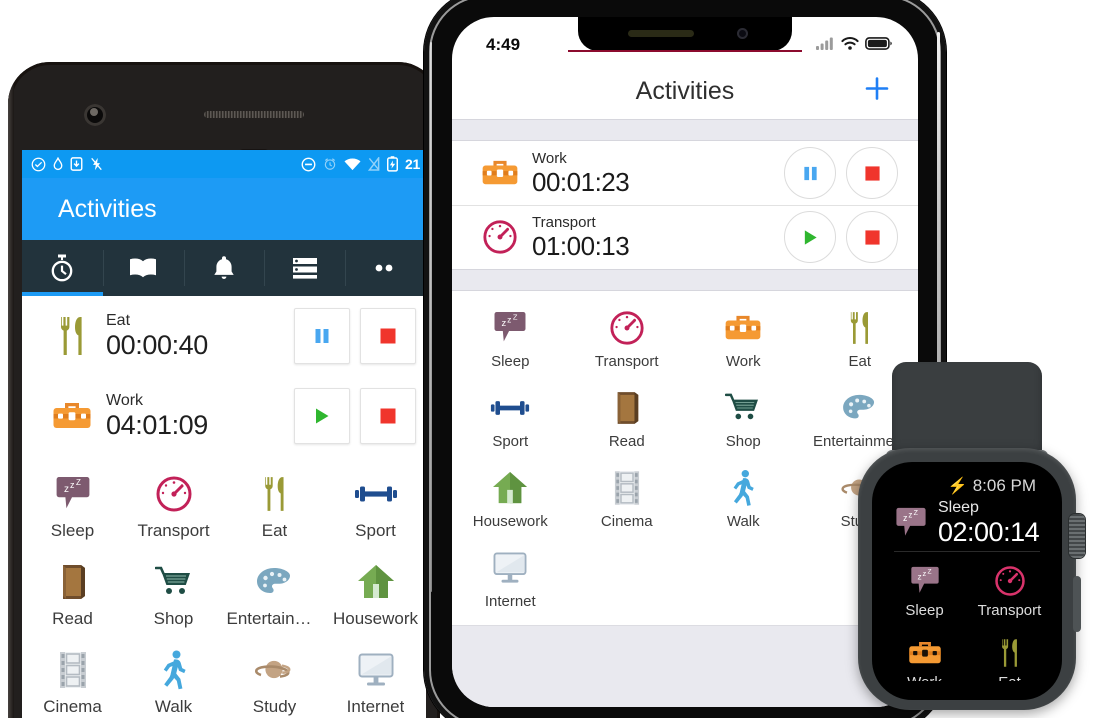 The image size is (1100, 718). What do you see at coordinates (510, 568) in the screenshot?
I see `monitor-icon` at bounding box center [510, 568].